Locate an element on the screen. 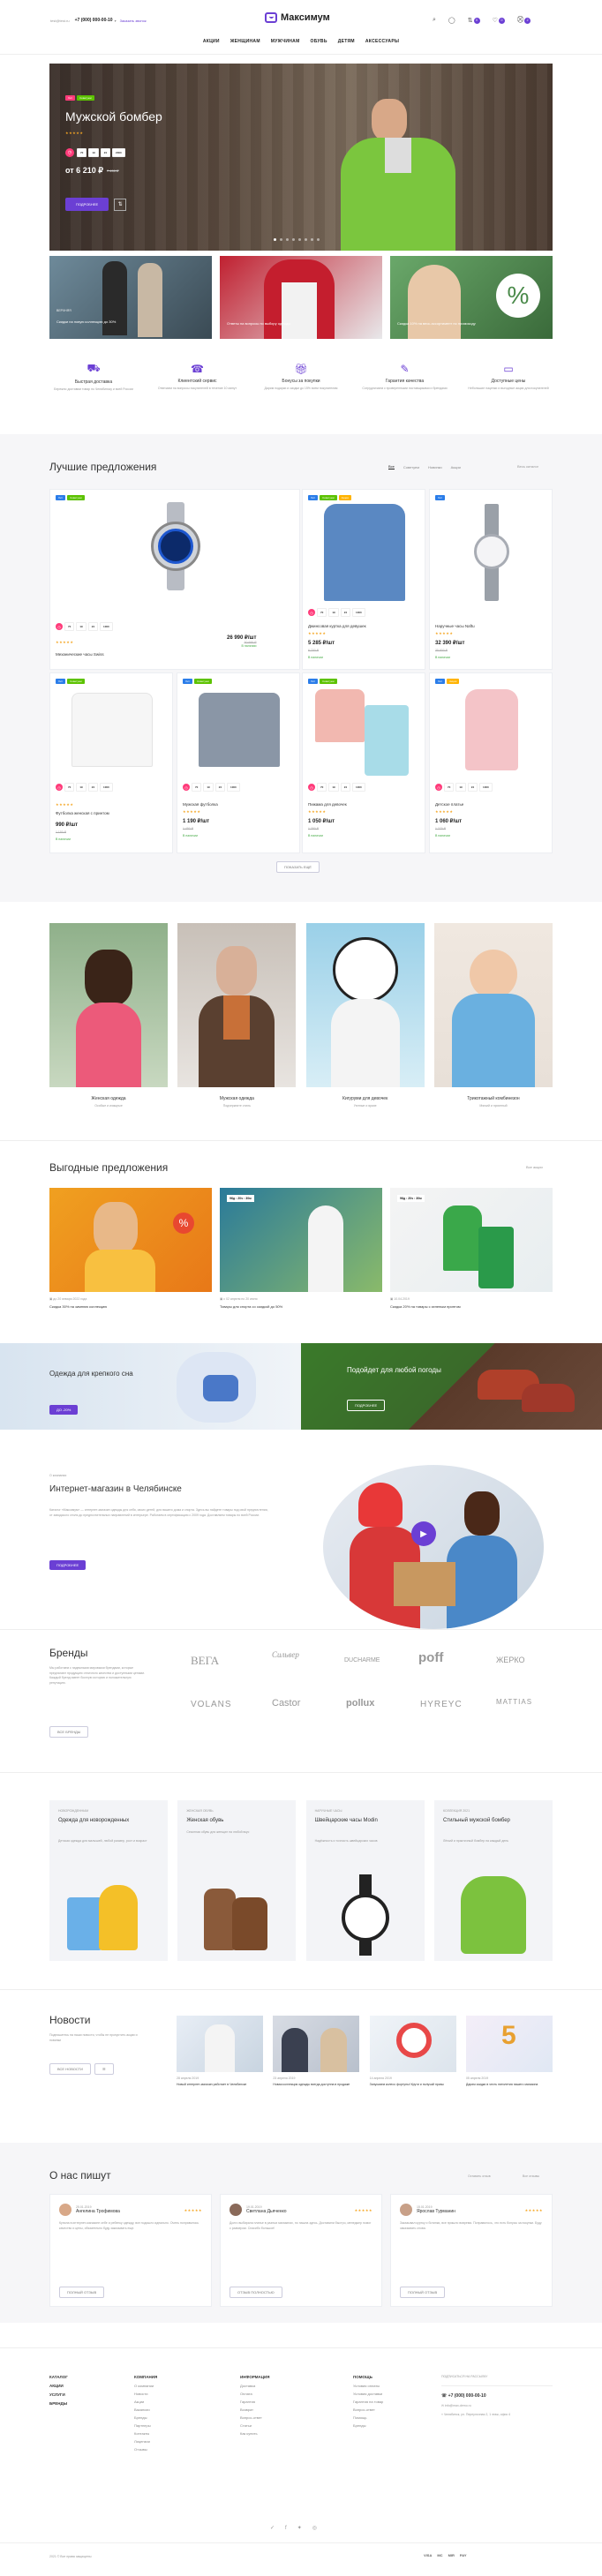  footer-link: Возврат is located at coordinates (255, 2409).